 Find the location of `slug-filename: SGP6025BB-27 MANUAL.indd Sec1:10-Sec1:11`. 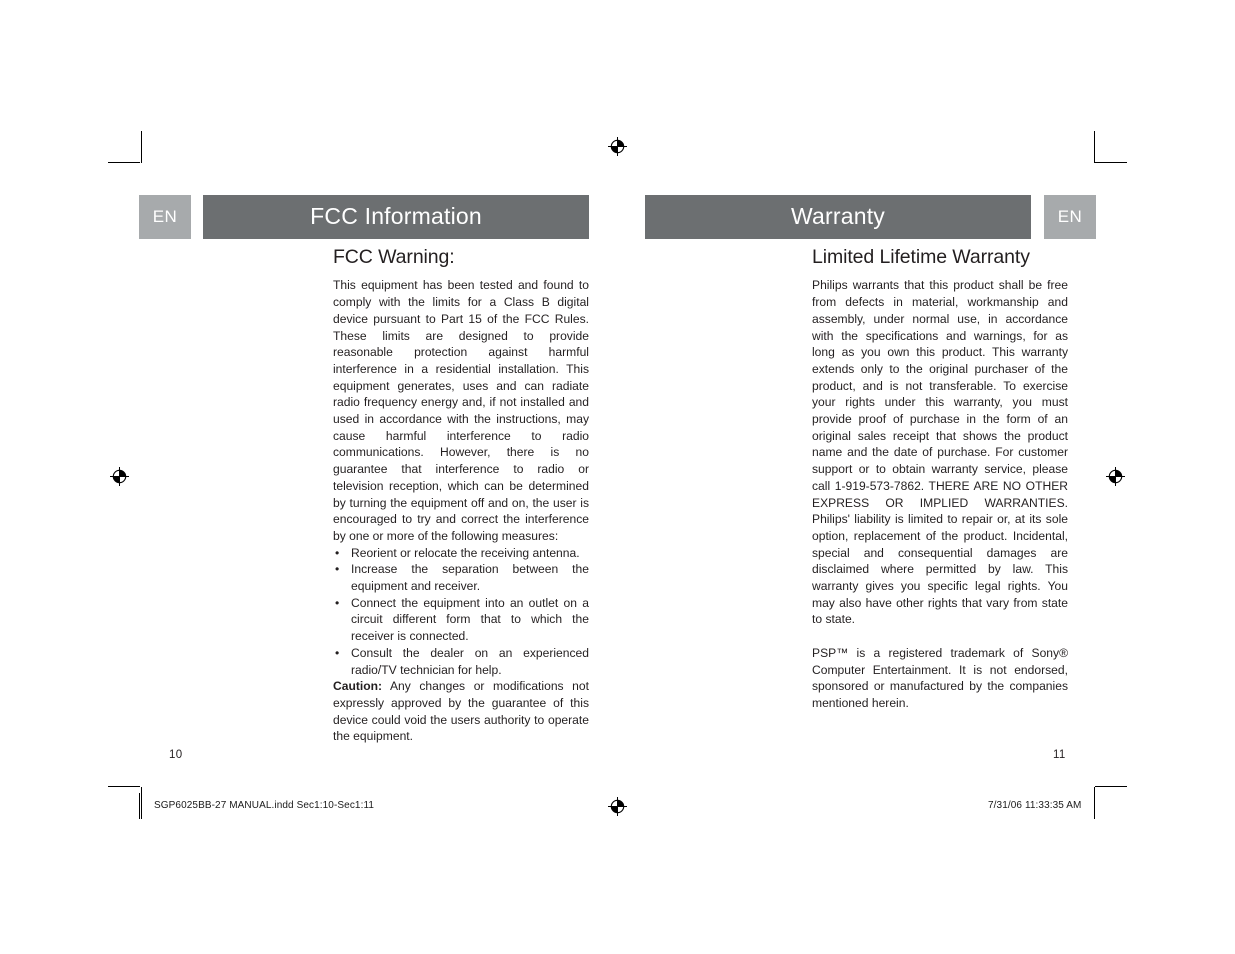

slug-filename: SGP6025BB-27 MANUAL.indd Sec1:10-Sec1:11 is located at coordinates (264, 805).